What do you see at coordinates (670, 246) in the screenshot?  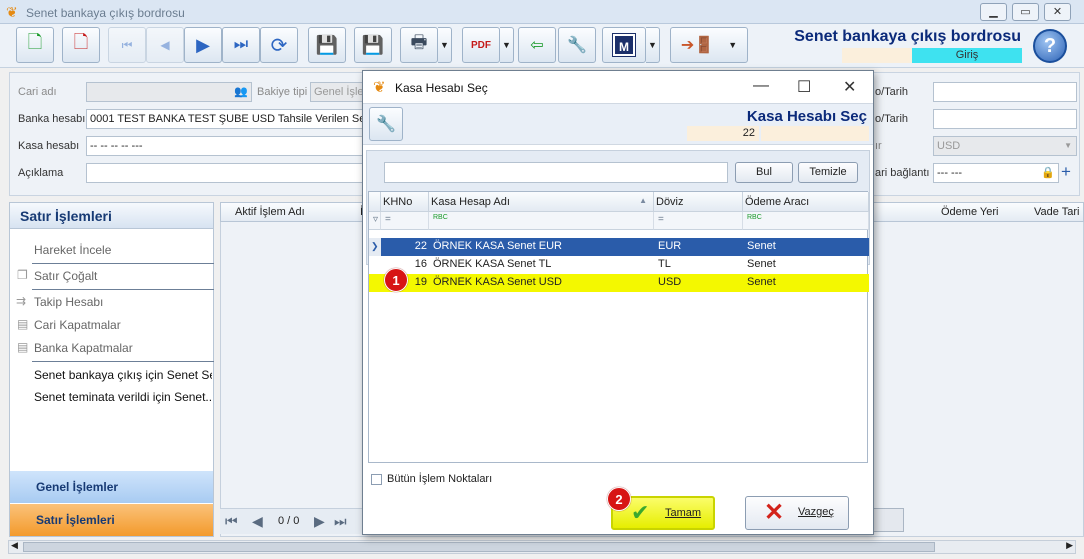 I see `cell-doviz: EUR` at bounding box center [670, 246].